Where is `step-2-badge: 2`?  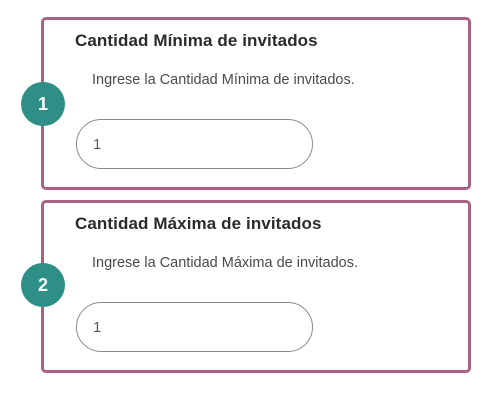
step-2-badge: 2 is located at coordinates (43, 285).